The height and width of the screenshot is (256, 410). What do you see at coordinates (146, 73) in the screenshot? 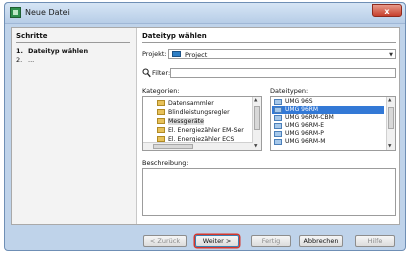
I see `search-icon` at bounding box center [146, 73].